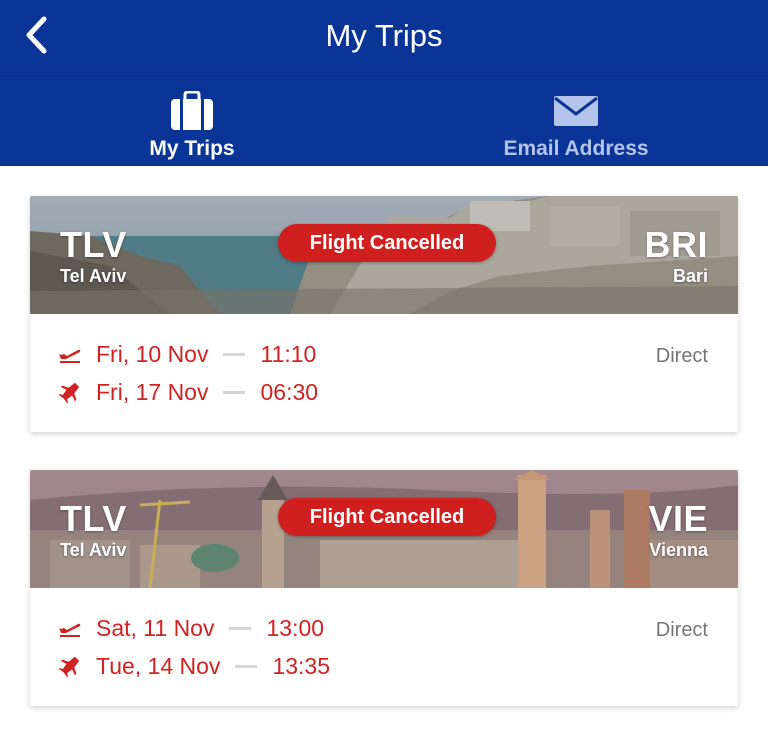  I want to click on suitcase-icon, so click(192, 111).